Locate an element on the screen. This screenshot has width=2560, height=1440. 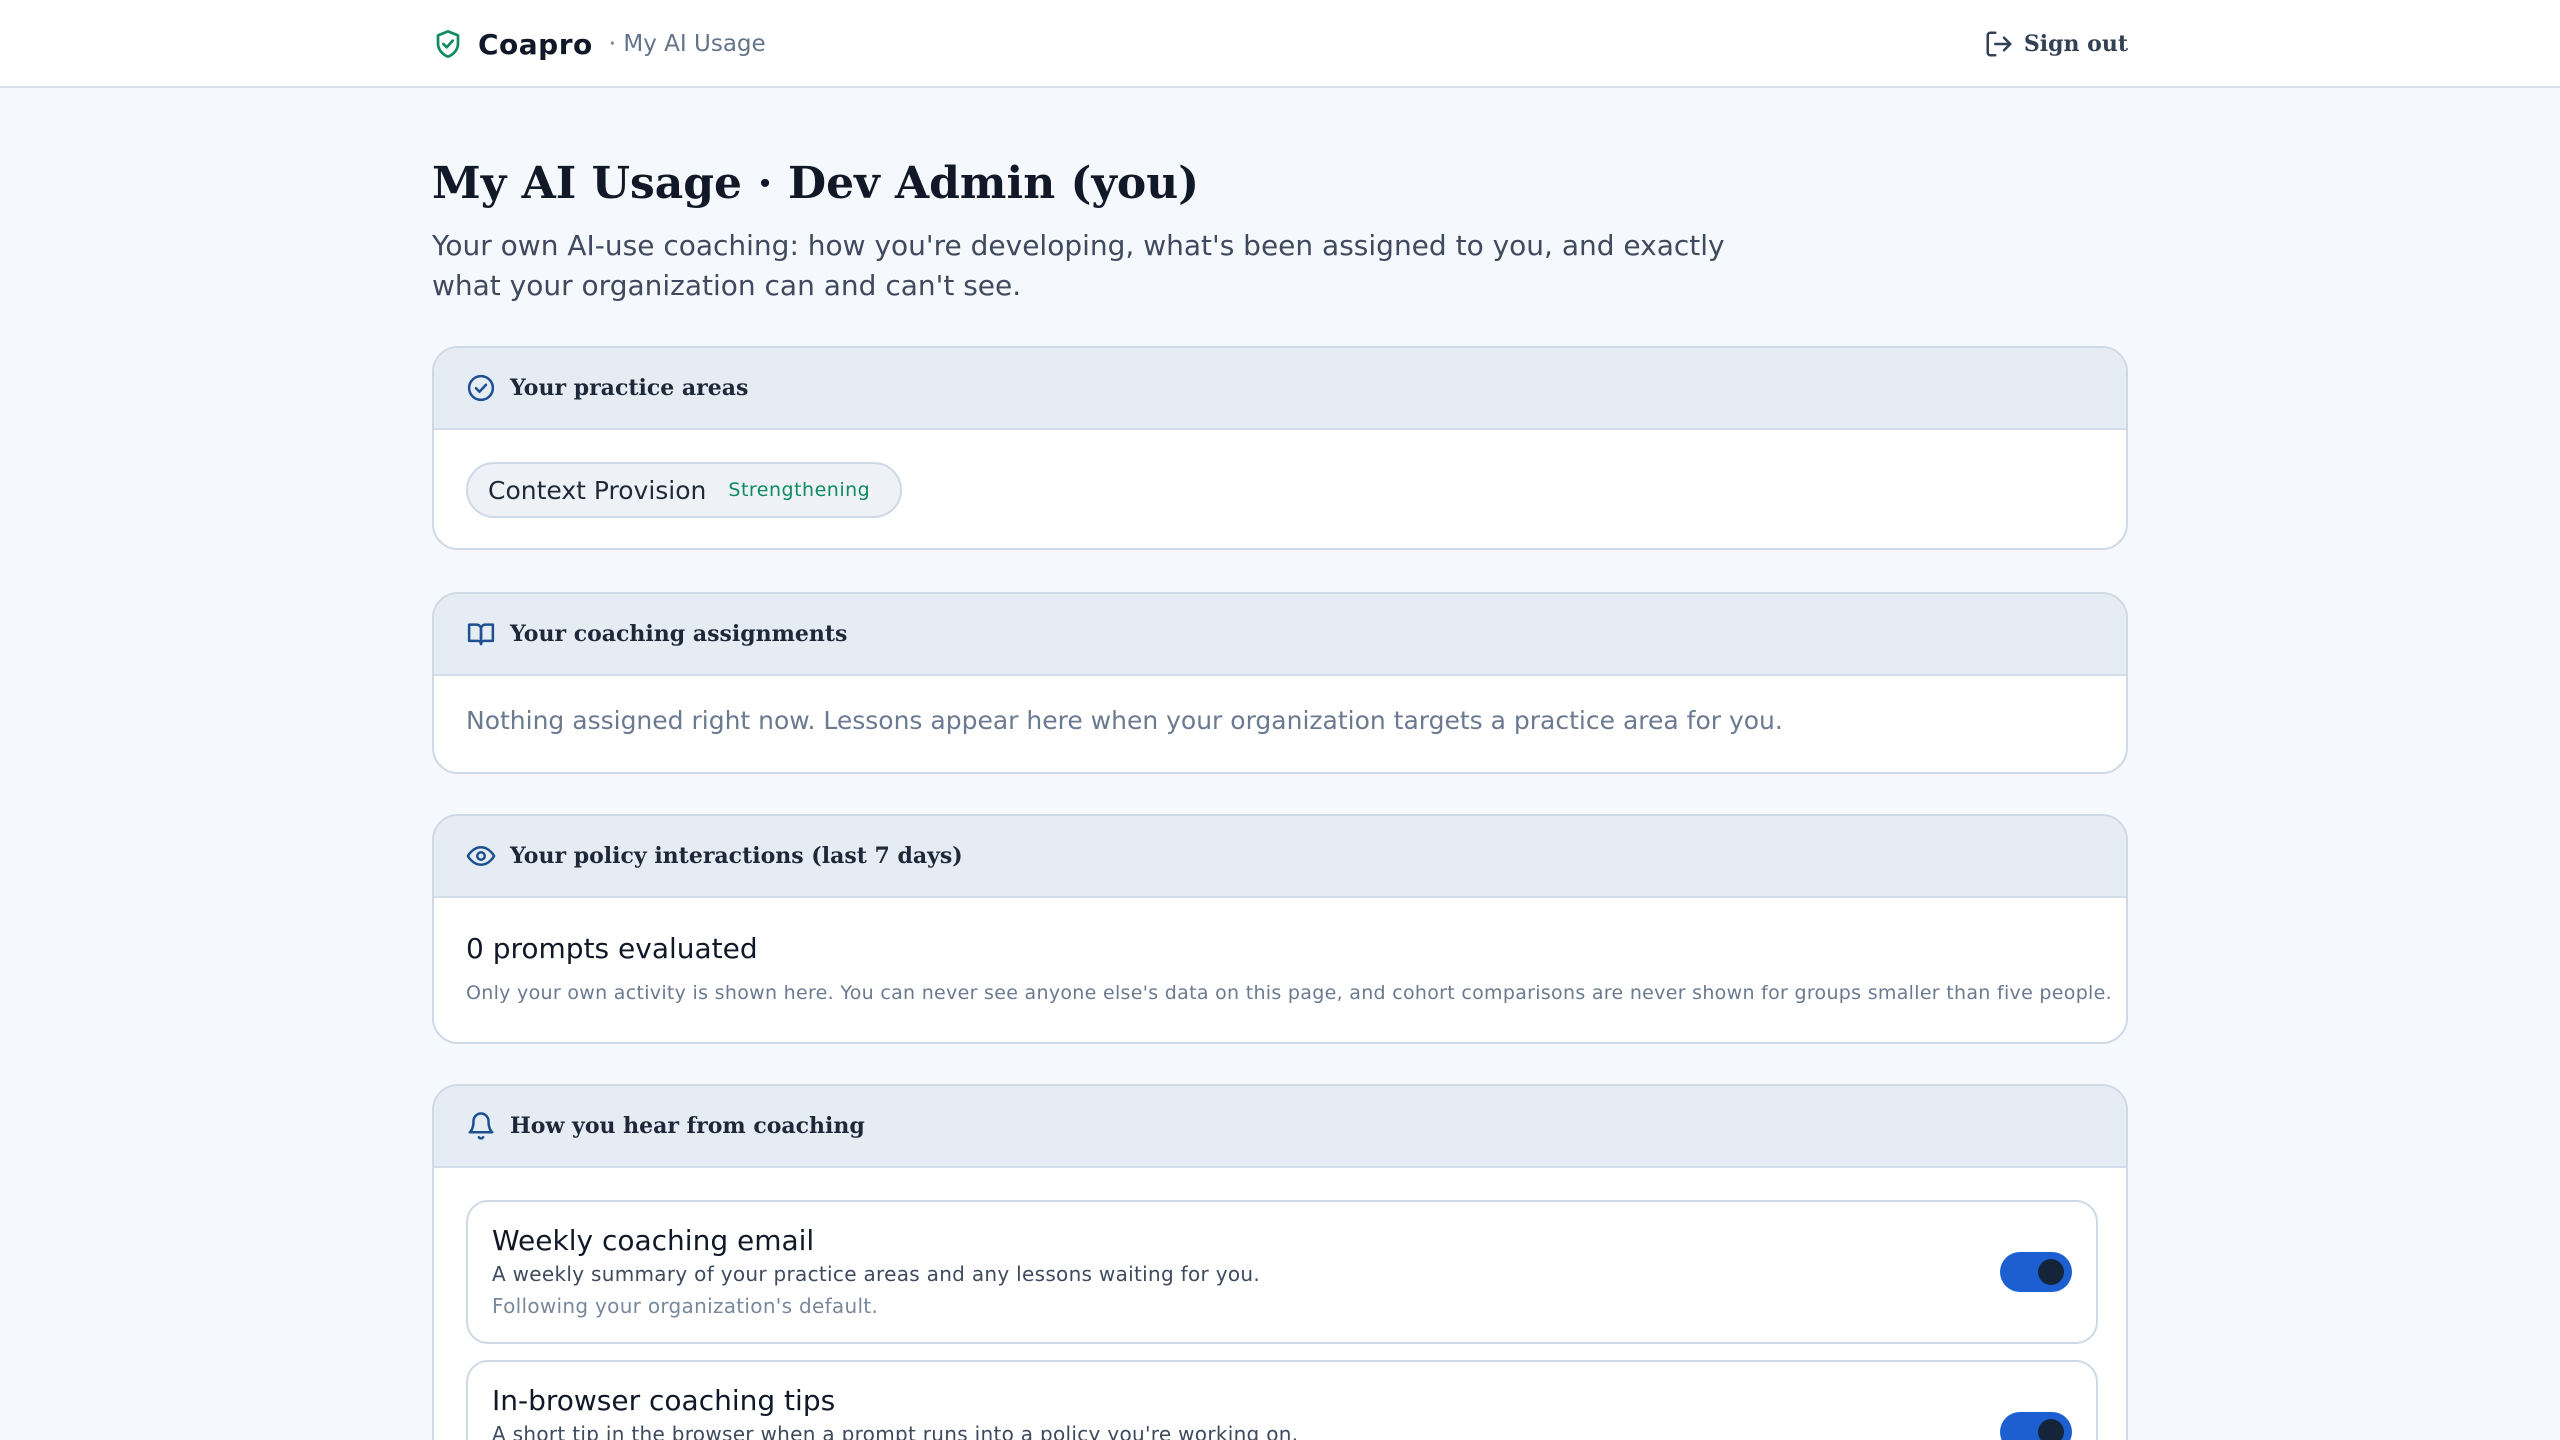
practice-area-label: Context Provision is located at coordinates (597, 490).